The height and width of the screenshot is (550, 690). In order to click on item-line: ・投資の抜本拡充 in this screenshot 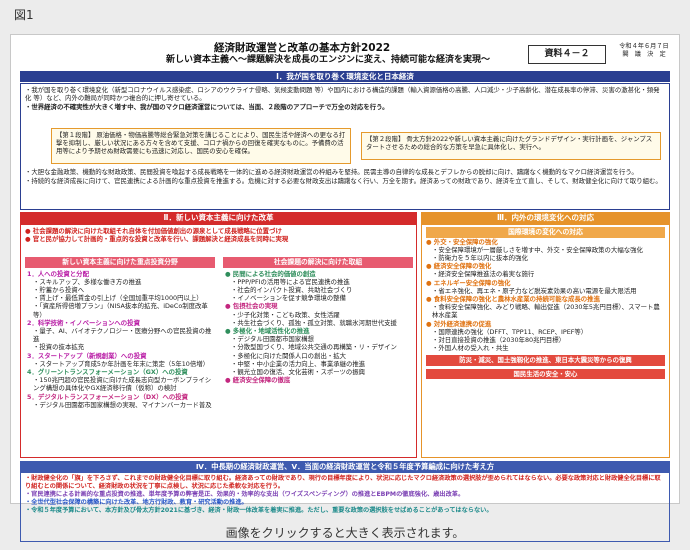, I will do `click(59, 347)`.